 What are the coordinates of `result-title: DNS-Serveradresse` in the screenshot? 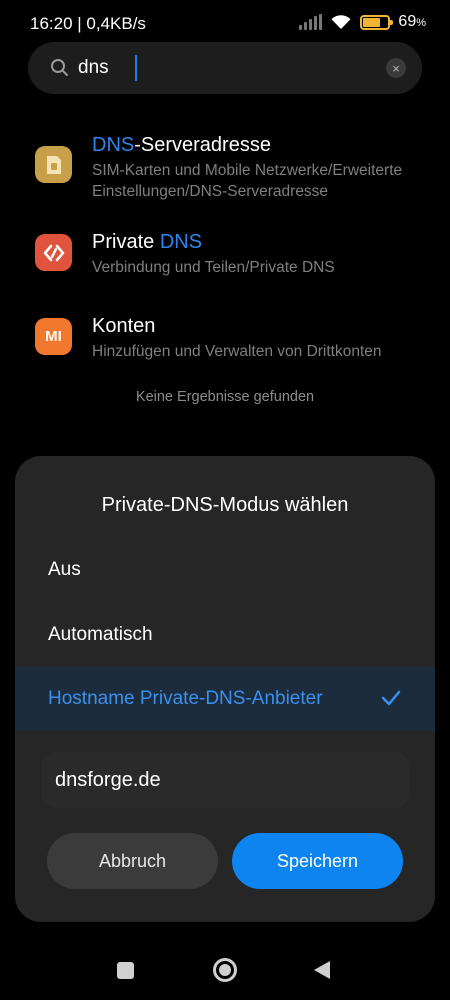 It's located at (181, 145).